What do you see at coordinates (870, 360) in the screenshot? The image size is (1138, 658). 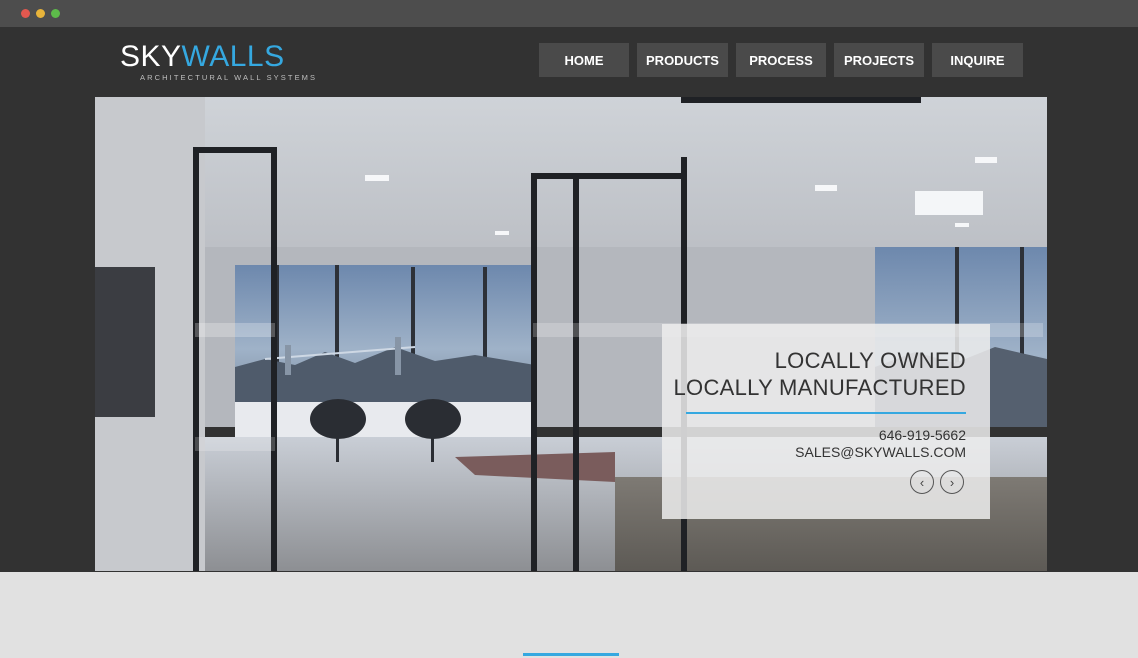 I see `caption-line-1: LOCALLY OWNED` at bounding box center [870, 360].